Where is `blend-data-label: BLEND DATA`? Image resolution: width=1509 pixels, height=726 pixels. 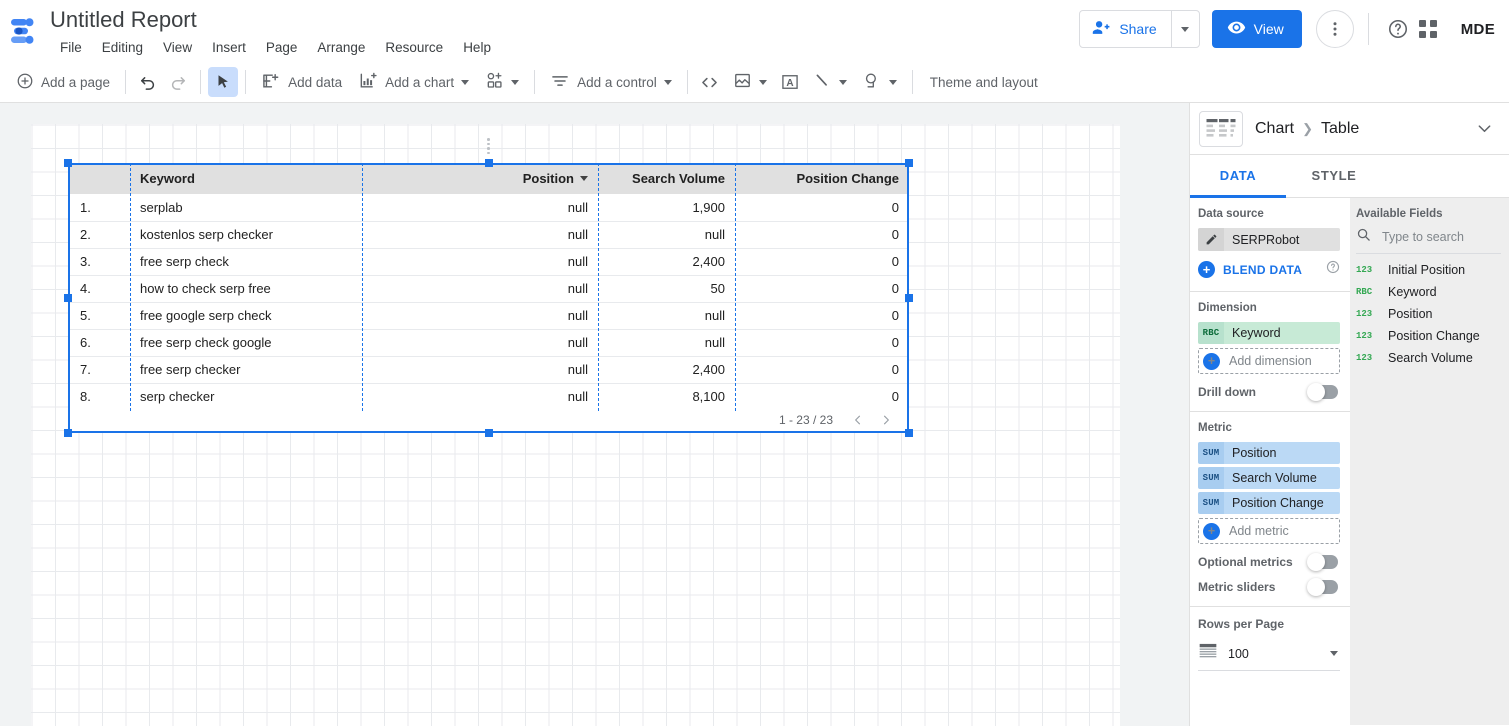 blend-data-label: BLEND DATA is located at coordinates (1262, 270).